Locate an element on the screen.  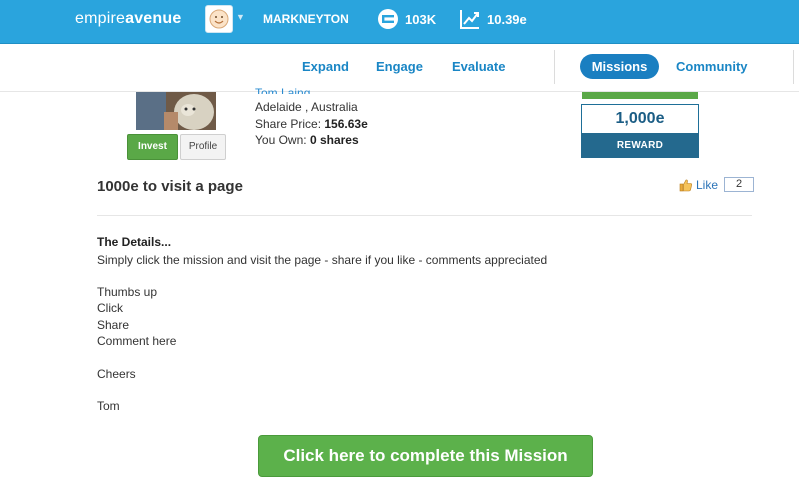
nav-engage: Engage is located at coordinates (399, 66).